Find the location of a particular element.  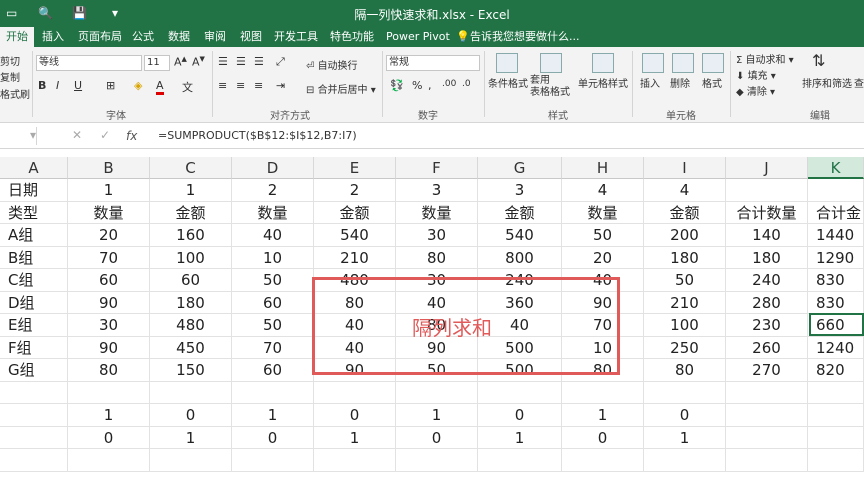

cell-d-row-7: 50 is located at coordinates (273, 325).